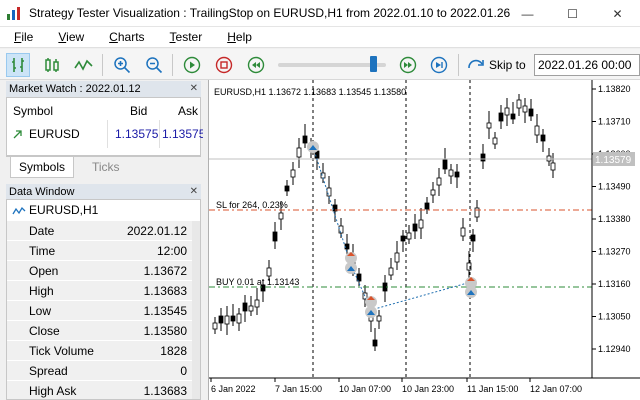 The height and width of the screenshot is (400, 640). What do you see at coordinates (507, 65) in the screenshot?
I see `skip-to-label: Skip to` at bounding box center [507, 65].